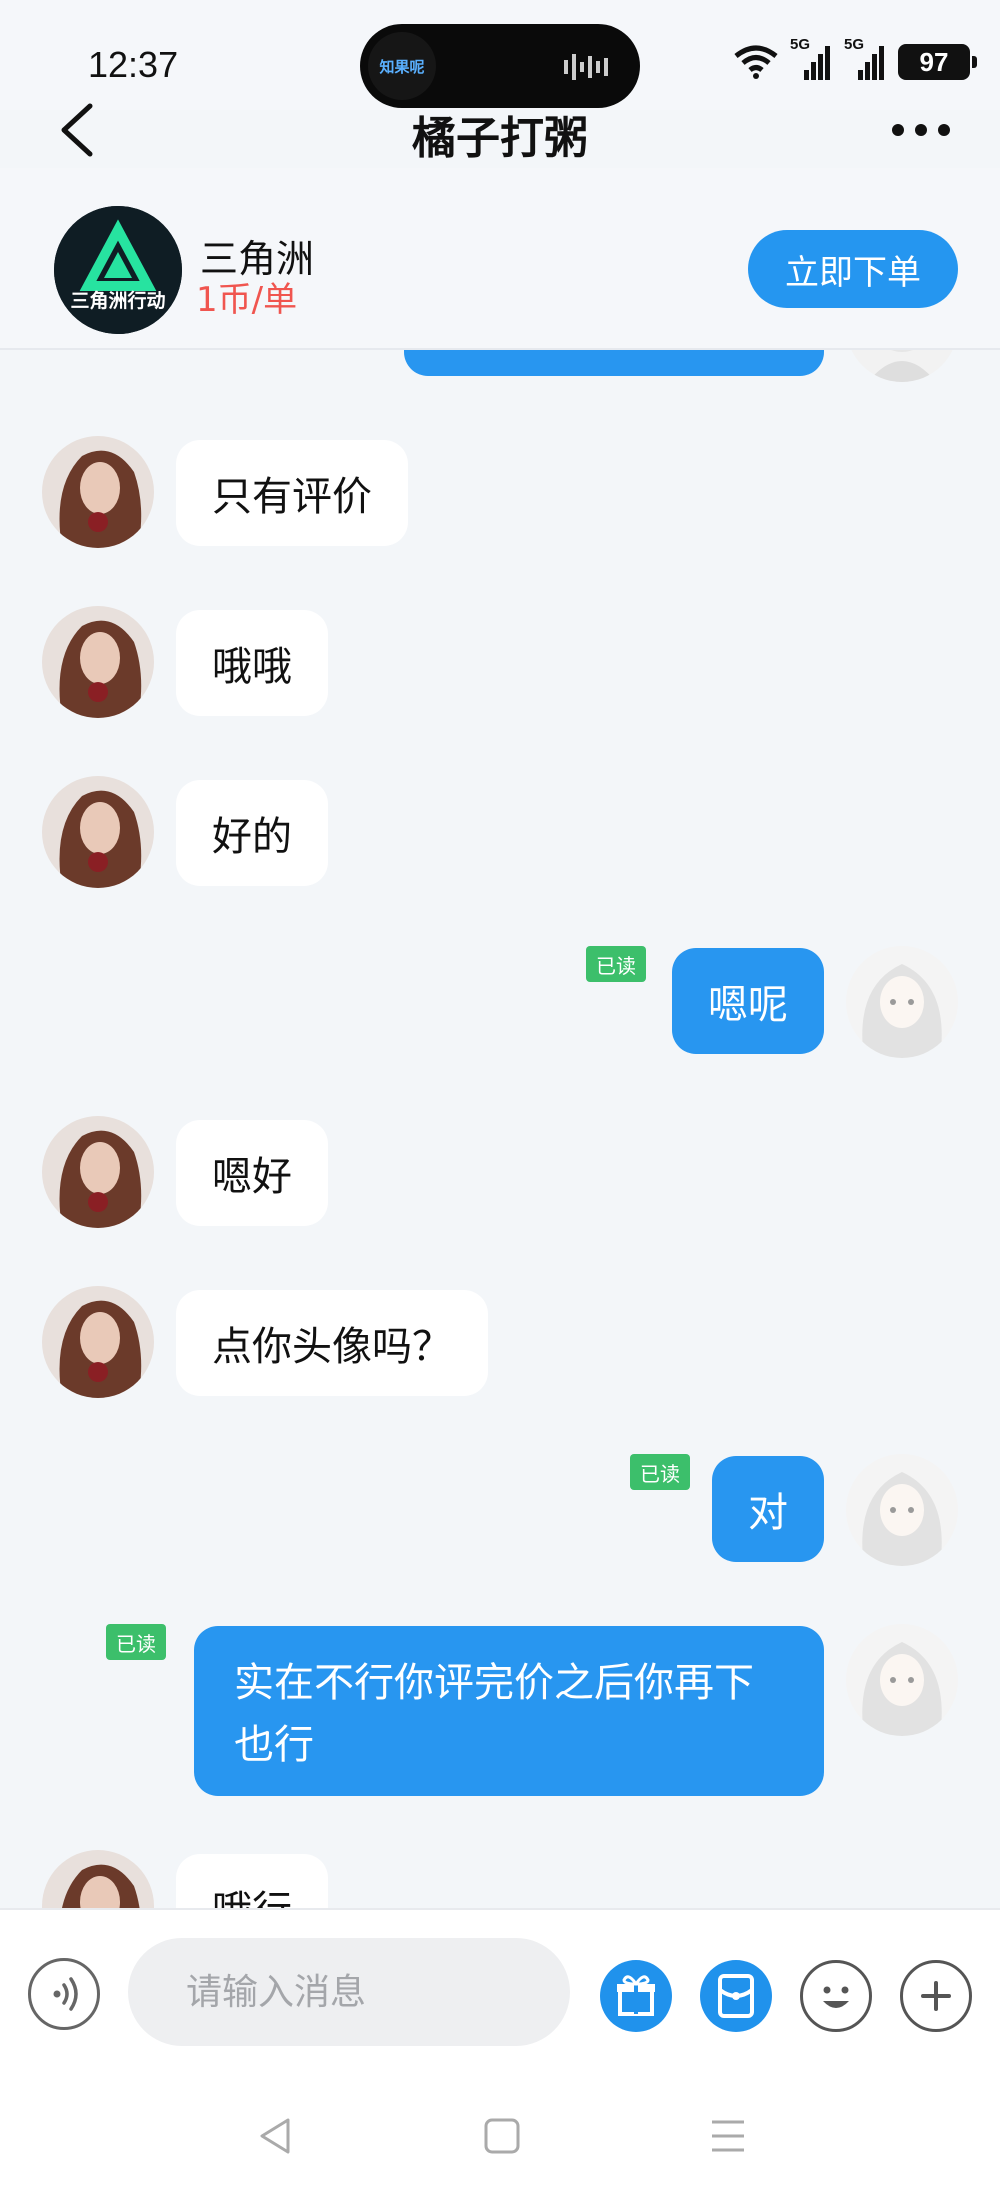 The image size is (1000, 2197). Describe the element at coordinates (500, 1002) in the screenshot. I see `message-row: 已读 嗯呢` at that location.